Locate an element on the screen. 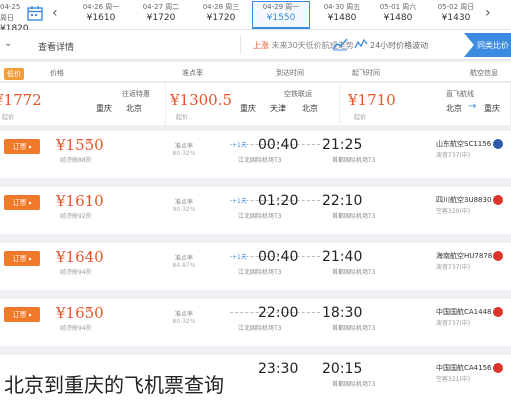 This screenshot has width=511, height=400. date-cell: 04-30 周五 ¥1480 is located at coordinates (342, 15).